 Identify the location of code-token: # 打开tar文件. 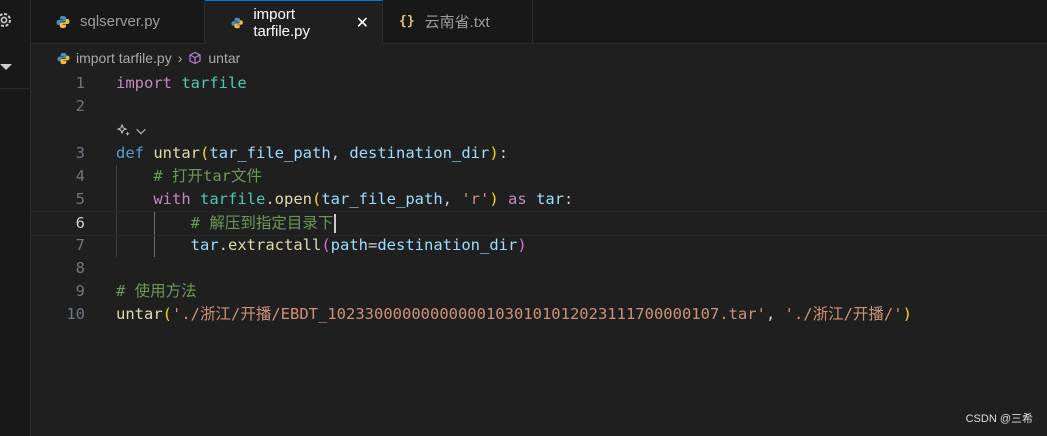
(207, 176).